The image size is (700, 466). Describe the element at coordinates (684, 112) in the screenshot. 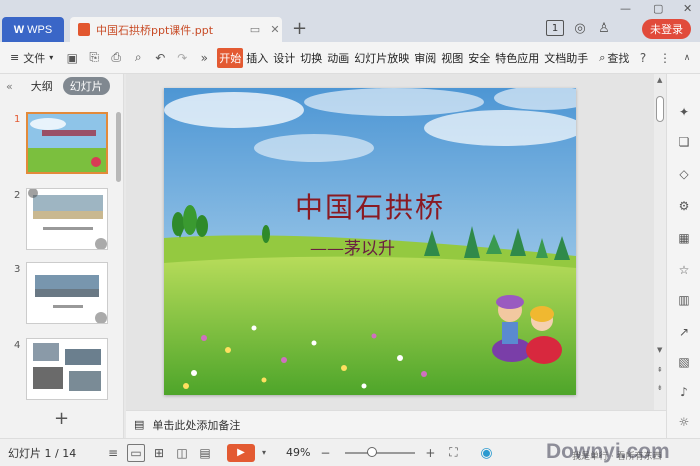

I see `magic-icon: ✦` at that location.